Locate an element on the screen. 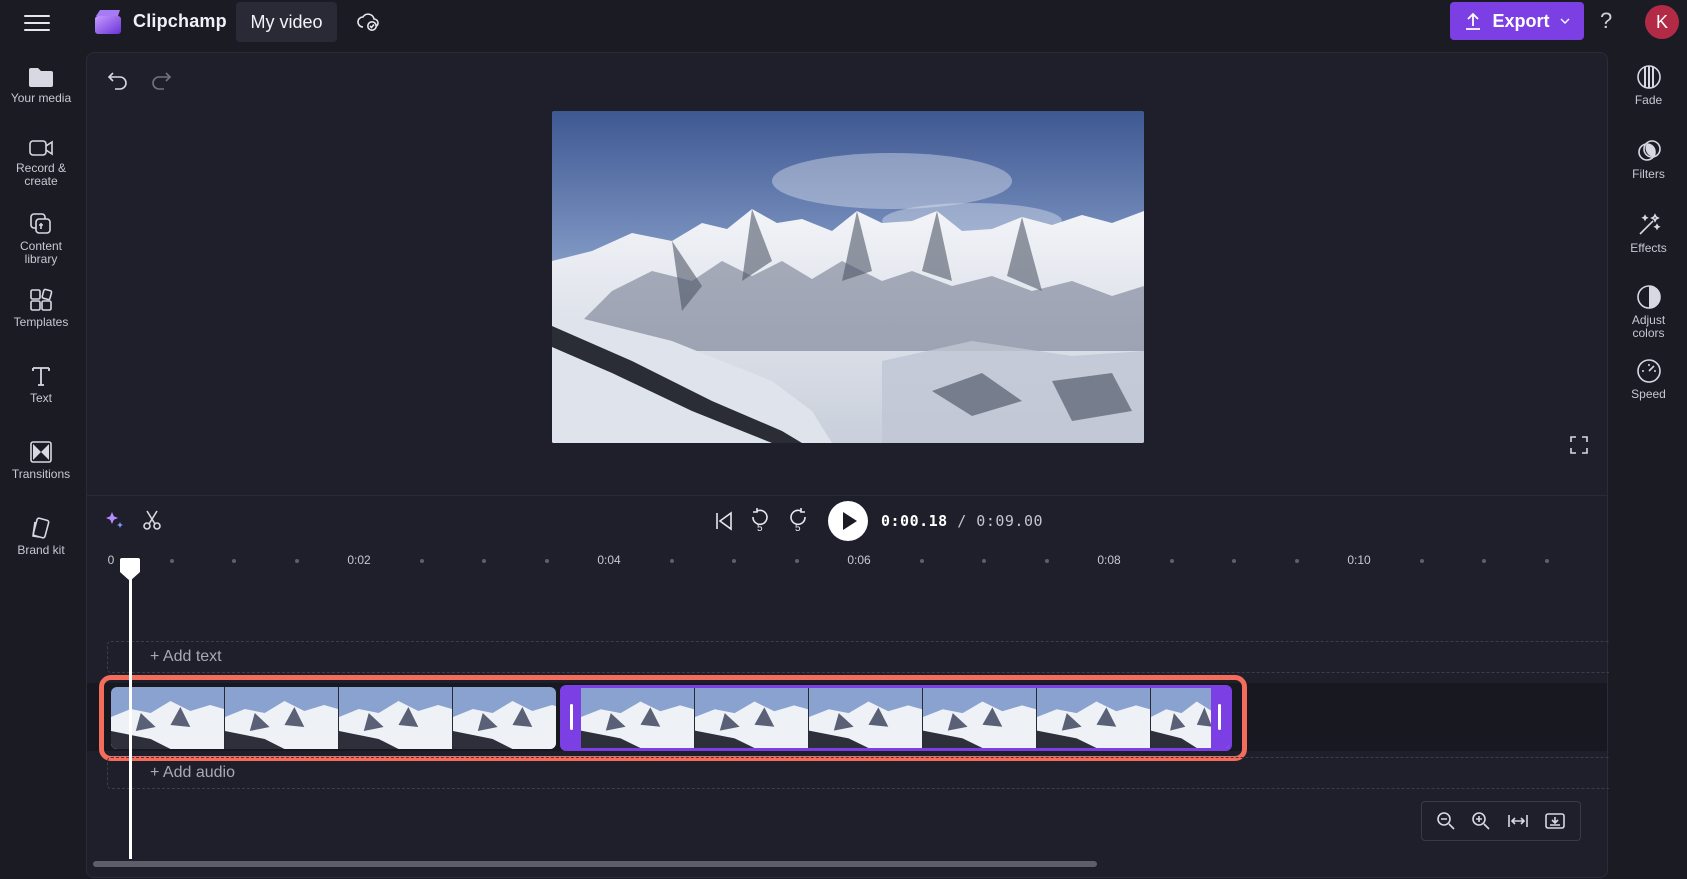 Image resolution: width=1687 pixels, height=879 pixels. sidebar-item-label: Transitions is located at coordinates (41, 474).